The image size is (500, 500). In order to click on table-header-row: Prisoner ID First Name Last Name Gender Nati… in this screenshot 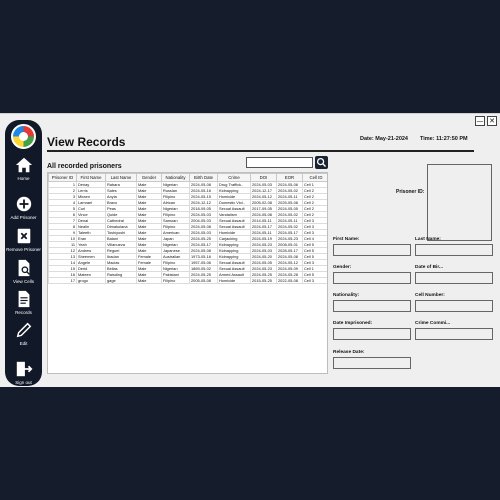, I will do `click(187, 177)`.